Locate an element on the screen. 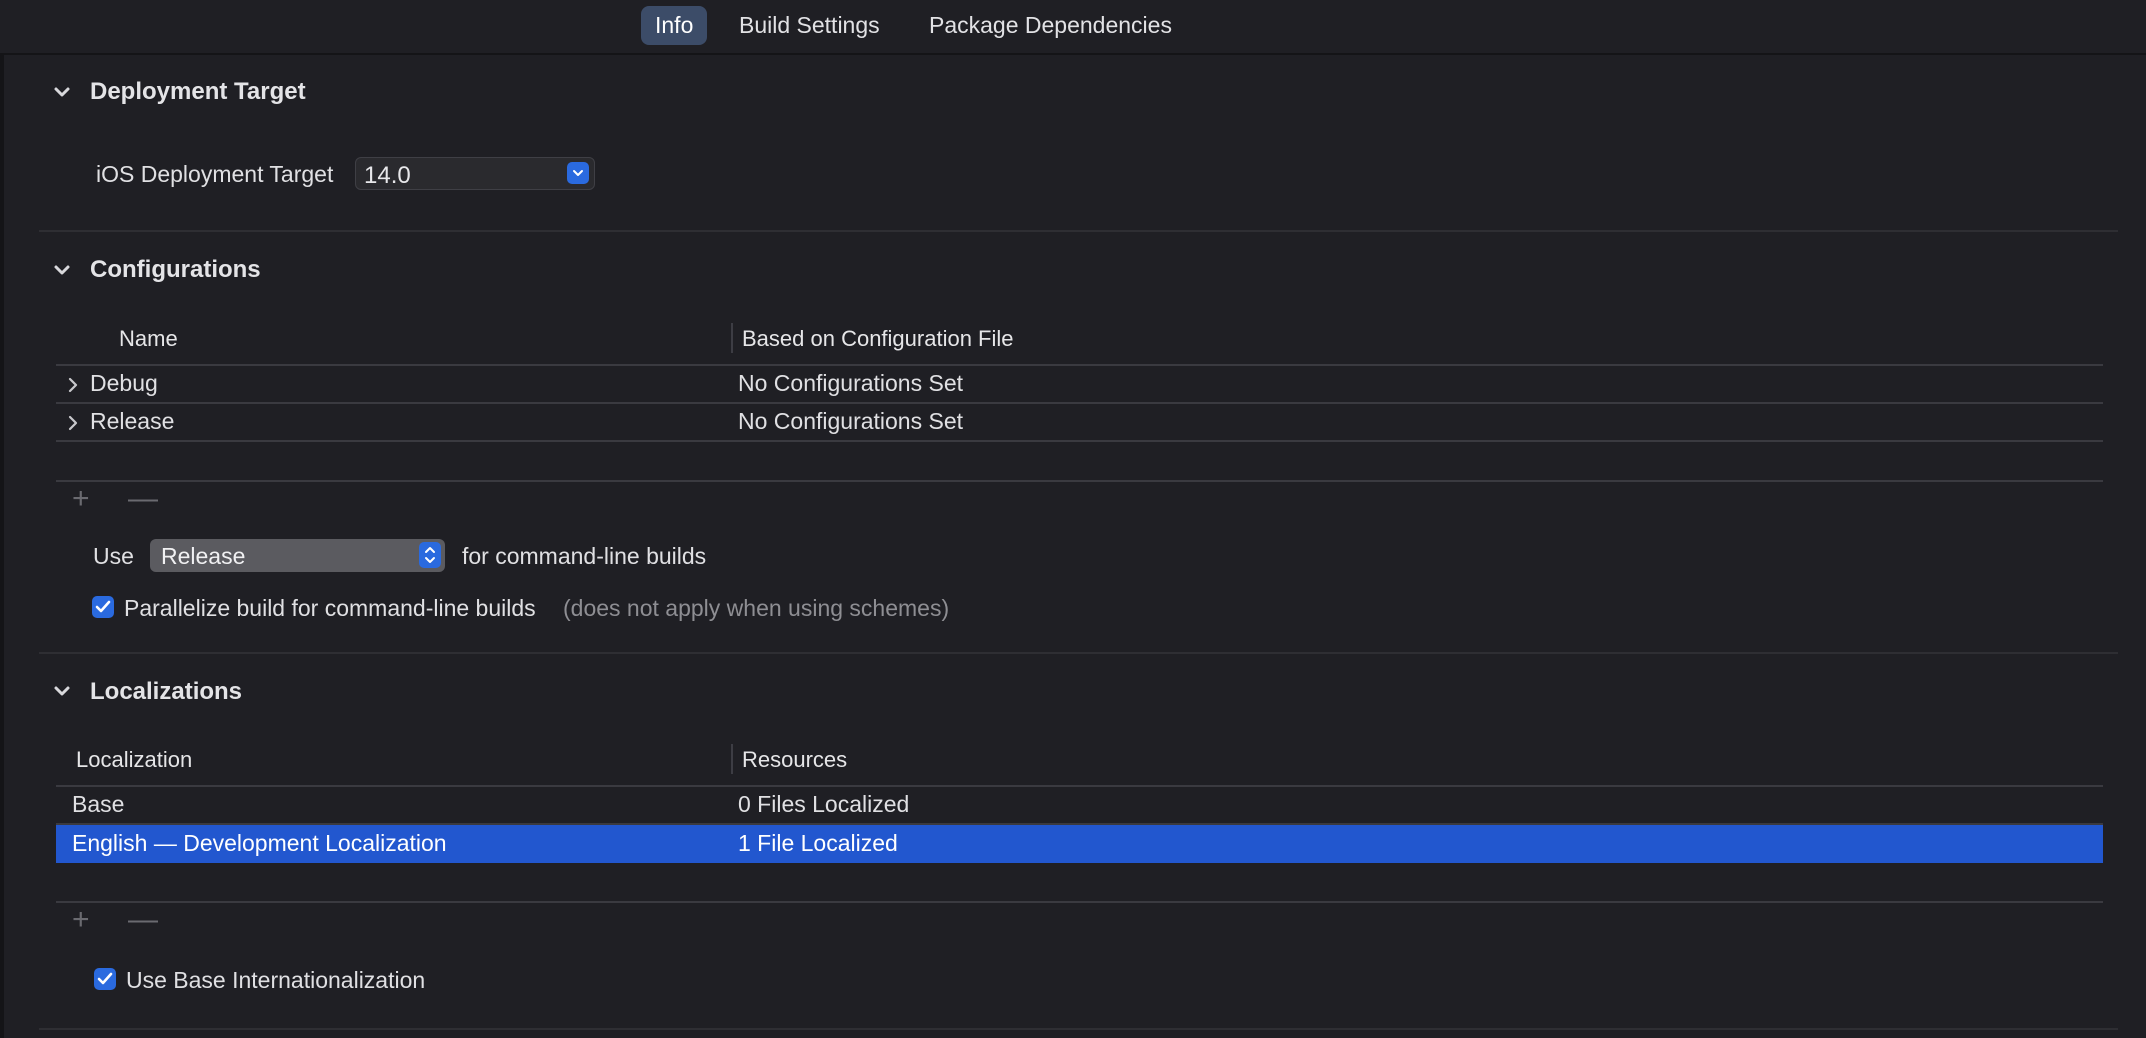 The width and height of the screenshot is (2146, 1038). sidebar-edge is located at coordinates (2, 546).